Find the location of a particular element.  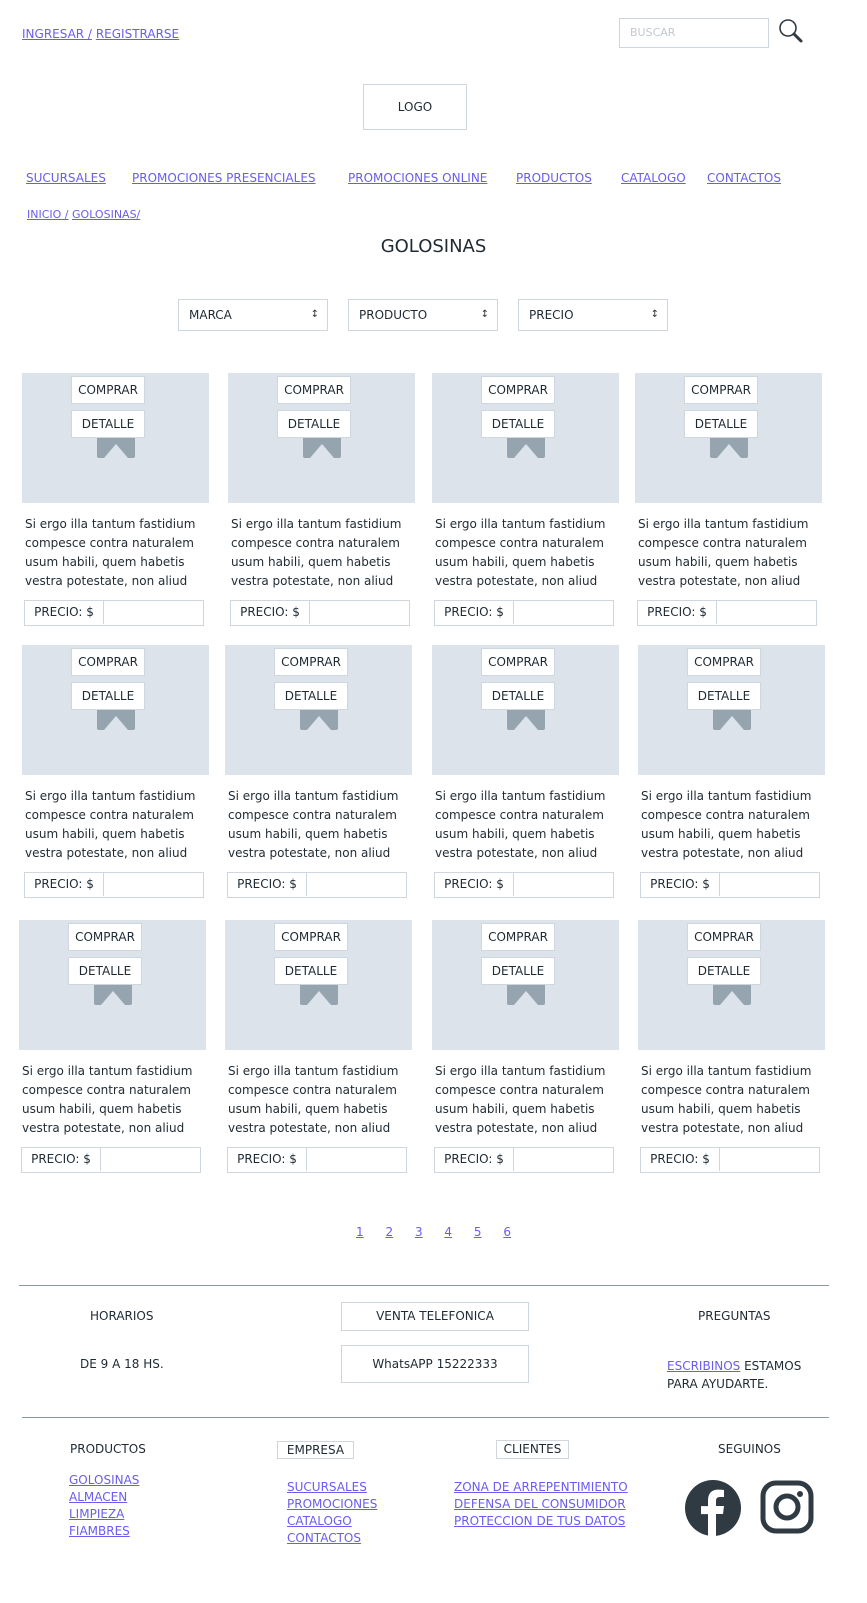

instagram-icon is located at coordinates (787, 1507).